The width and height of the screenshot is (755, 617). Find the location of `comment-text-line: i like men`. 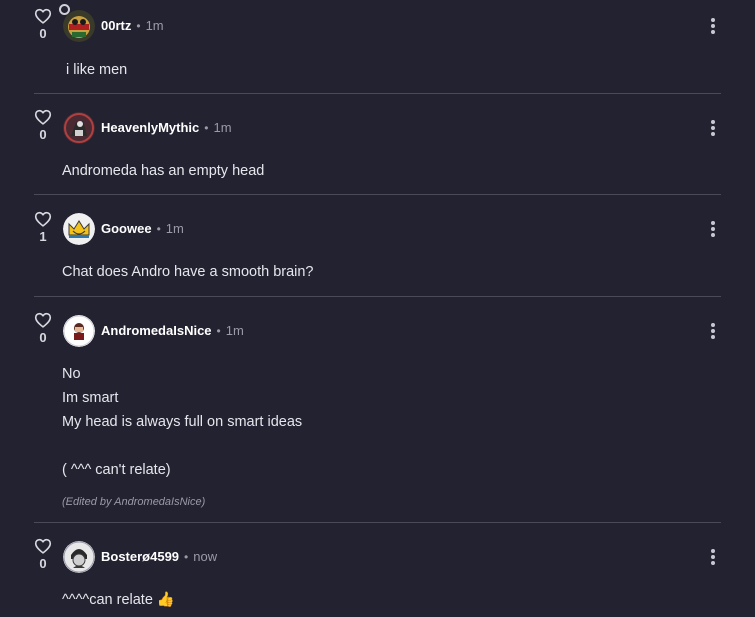

comment-text-line: i like men is located at coordinates (97, 70).